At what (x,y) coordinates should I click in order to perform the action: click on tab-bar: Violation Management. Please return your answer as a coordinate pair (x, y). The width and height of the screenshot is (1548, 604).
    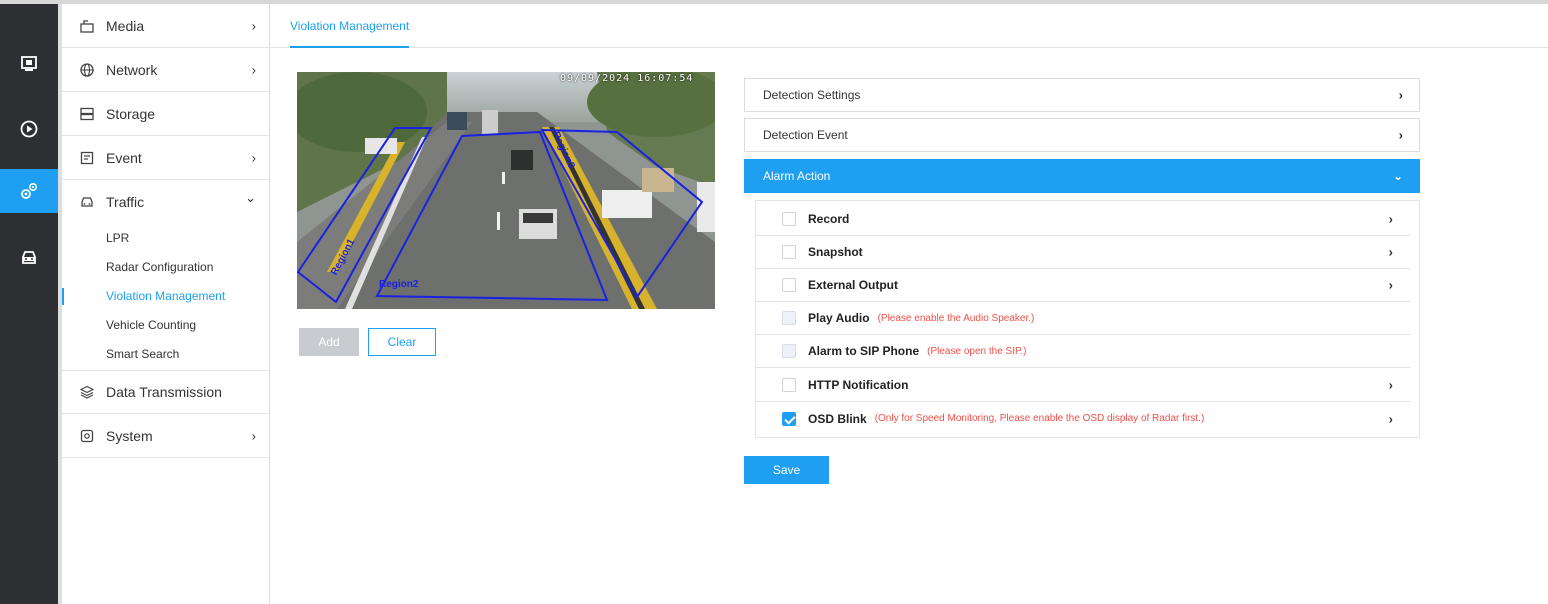
    Looking at the image, I should click on (909, 26).